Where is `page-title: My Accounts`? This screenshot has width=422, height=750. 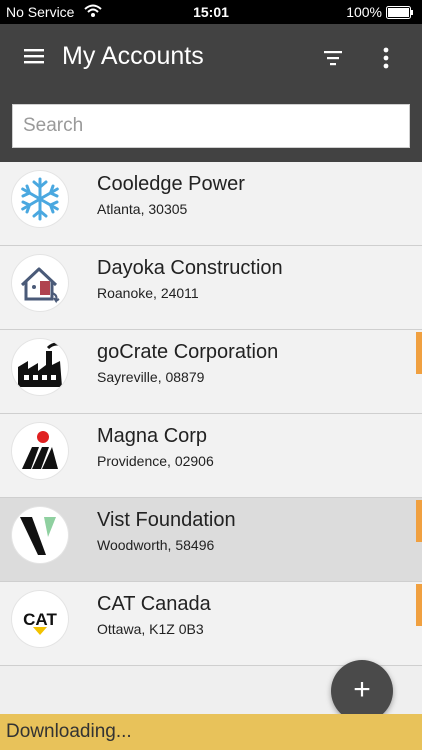
page-title: My Accounts is located at coordinates (133, 56).